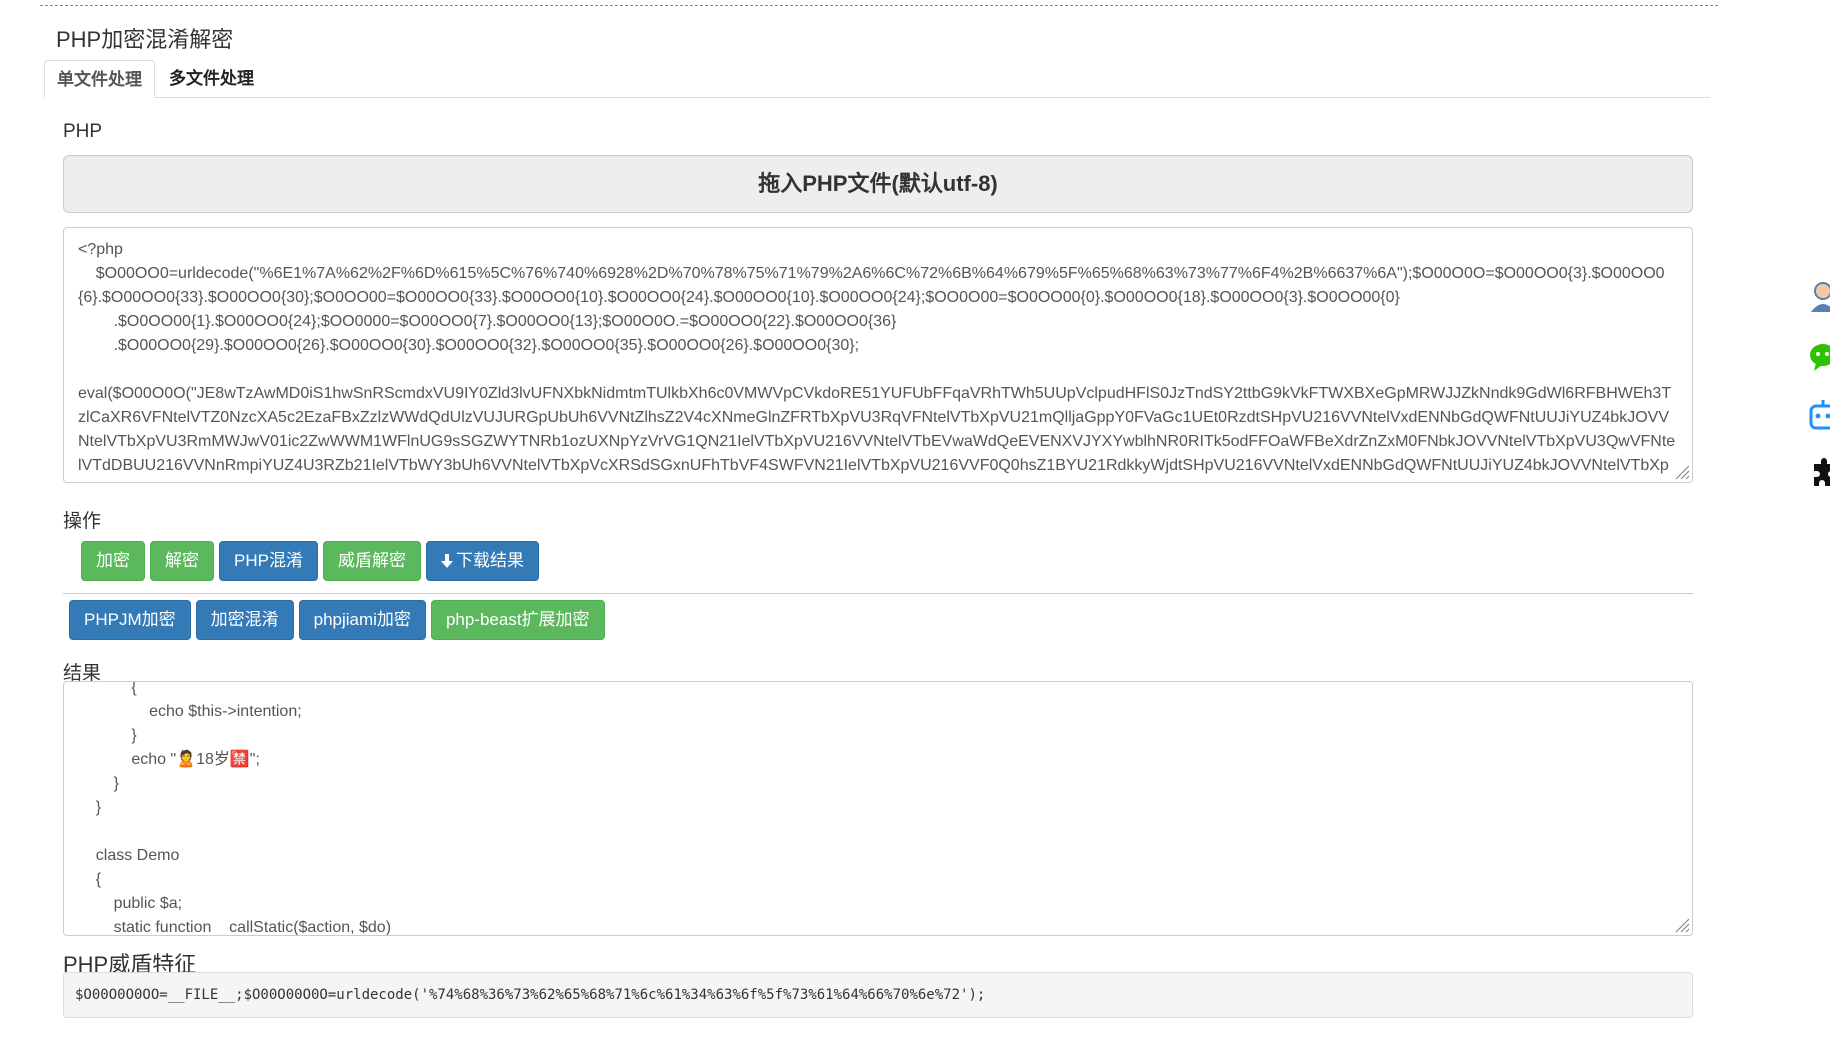 The image size is (1830, 1047). I want to click on download-result-button: 下载结果, so click(482, 561).